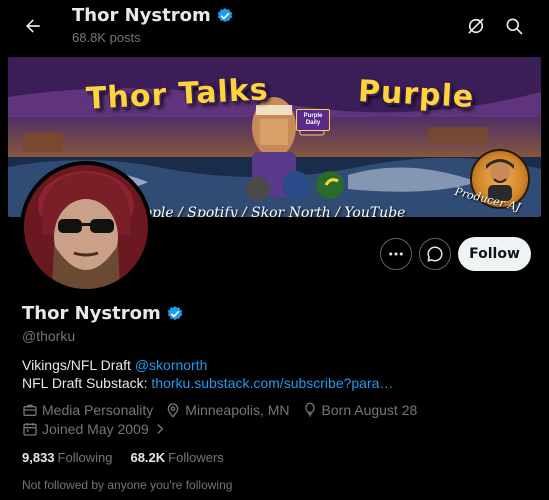 Image resolution: width=549 pixels, height=500 pixels. I want to click on bio-text-1: Vikings/NFL Draft, so click(78, 365).